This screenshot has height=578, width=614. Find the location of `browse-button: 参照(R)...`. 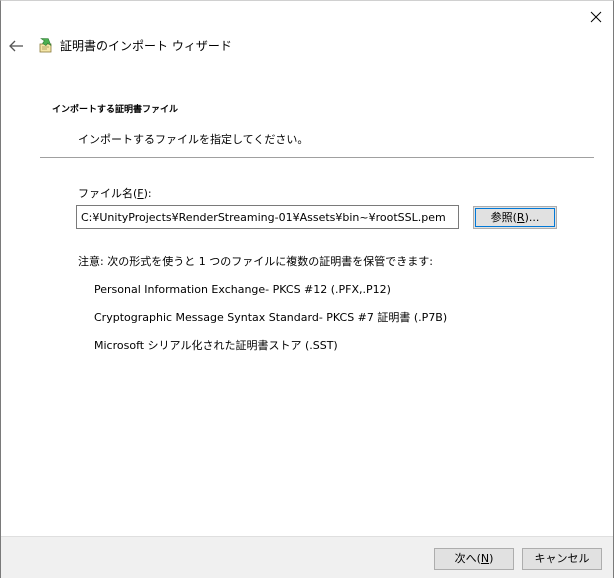

browse-button: 参照(R)... is located at coordinates (515, 217).